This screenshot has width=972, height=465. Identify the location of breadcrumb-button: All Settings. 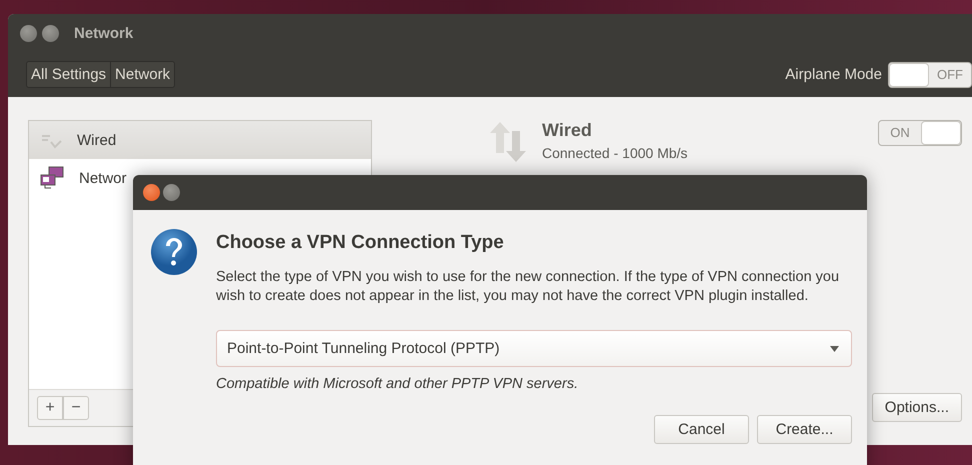
(68, 74).